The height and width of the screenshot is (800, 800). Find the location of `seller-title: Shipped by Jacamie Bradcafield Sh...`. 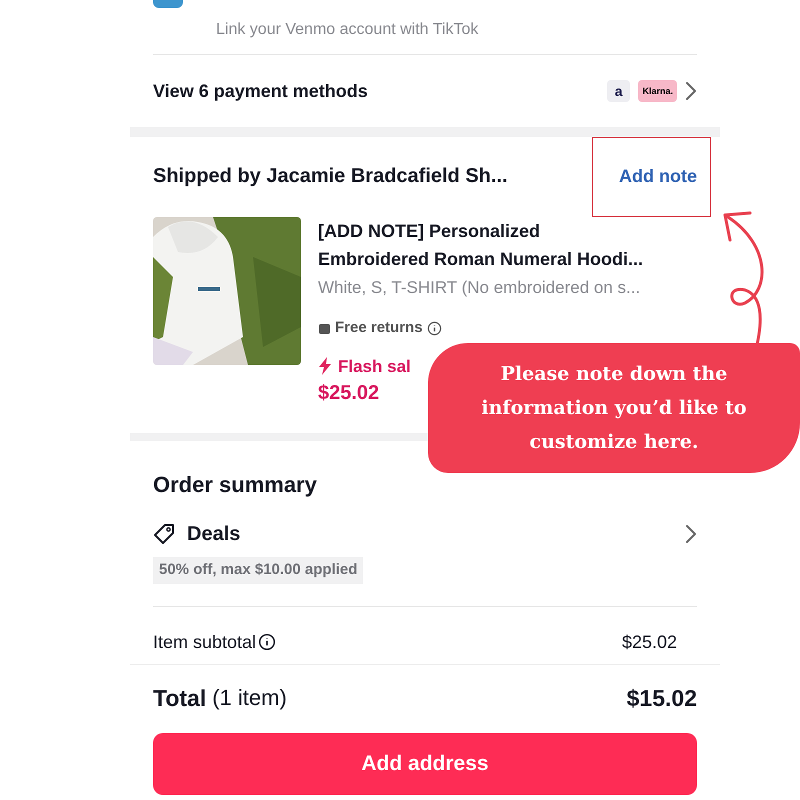

seller-title: Shipped by Jacamie Bradcafield Sh... is located at coordinates (330, 176).